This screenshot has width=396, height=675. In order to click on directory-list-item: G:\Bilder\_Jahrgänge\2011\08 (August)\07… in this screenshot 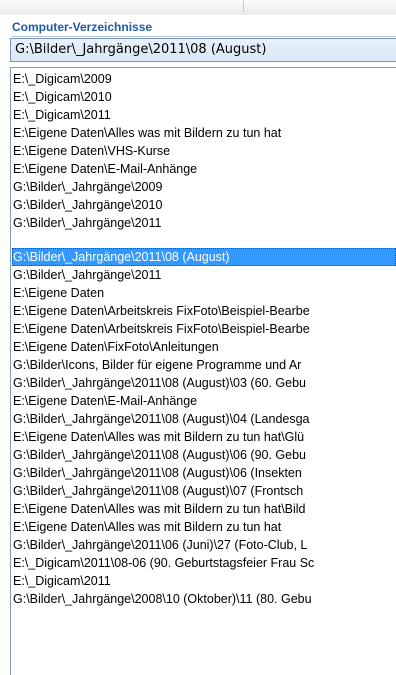, I will do `click(158, 491)`.